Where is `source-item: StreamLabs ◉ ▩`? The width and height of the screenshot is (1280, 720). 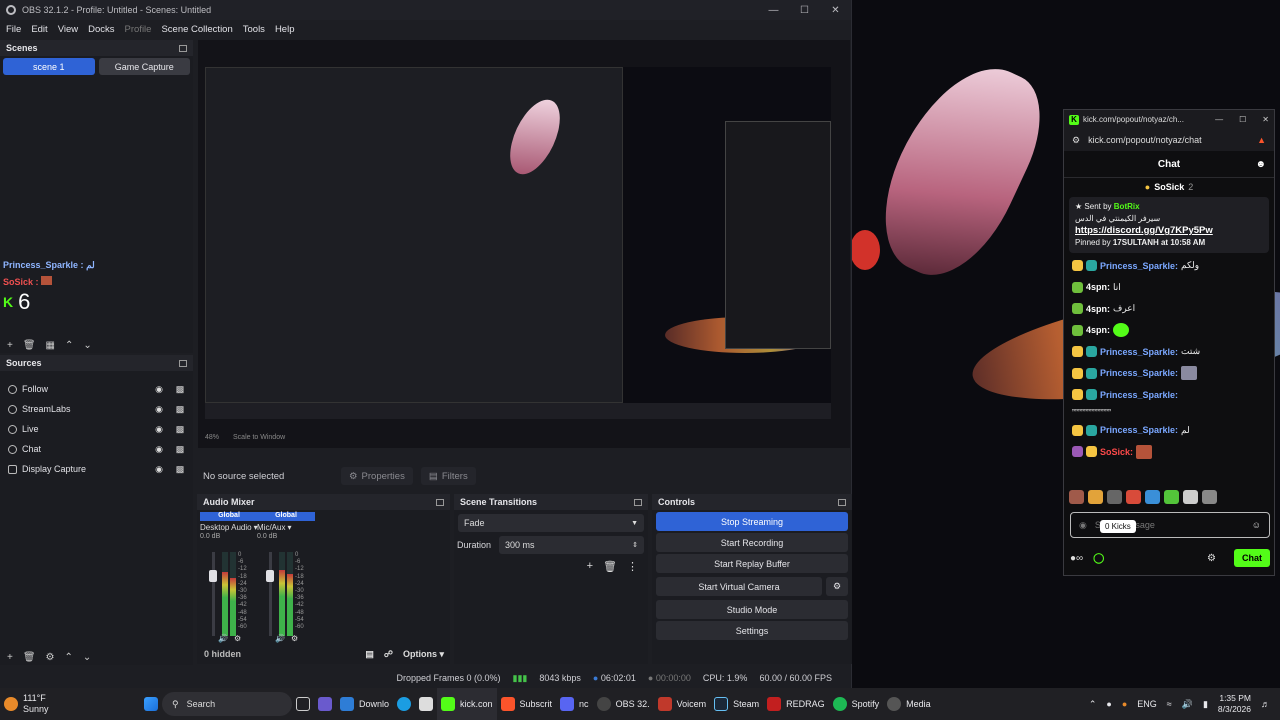 source-item: StreamLabs ◉ ▩ is located at coordinates (96, 409).